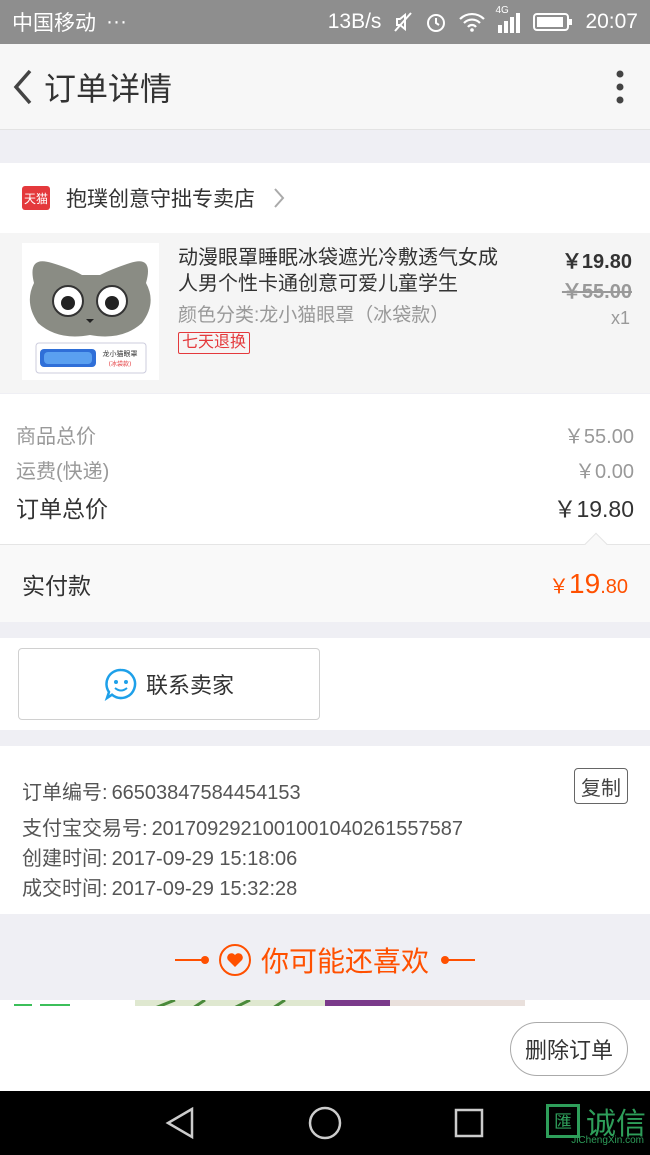 The width and height of the screenshot is (650, 1155). I want to click on divider-left, so click(191, 960).